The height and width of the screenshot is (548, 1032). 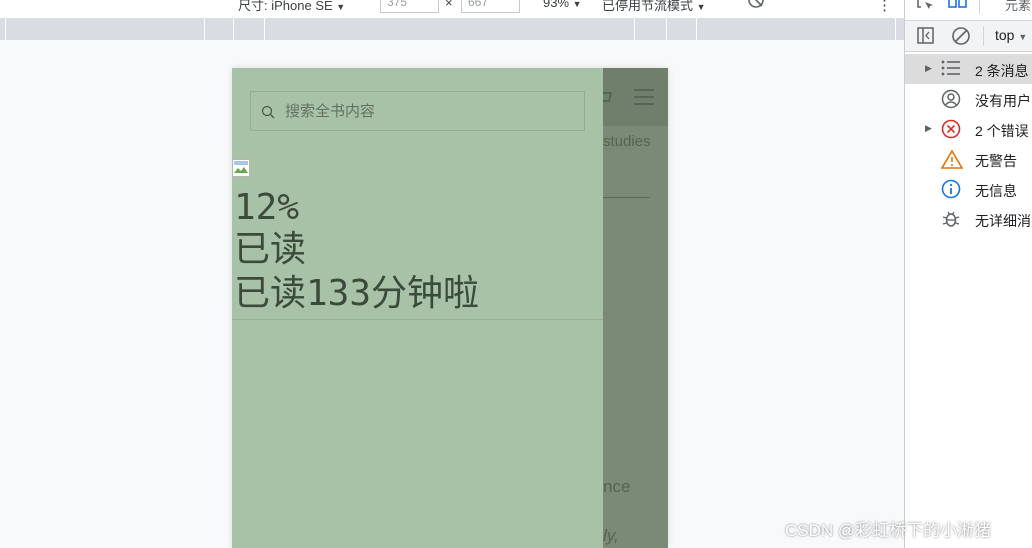 What do you see at coordinates (996, 161) in the screenshot?
I see `sidebar-item-label: 无警告` at bounding box center [996, 161].